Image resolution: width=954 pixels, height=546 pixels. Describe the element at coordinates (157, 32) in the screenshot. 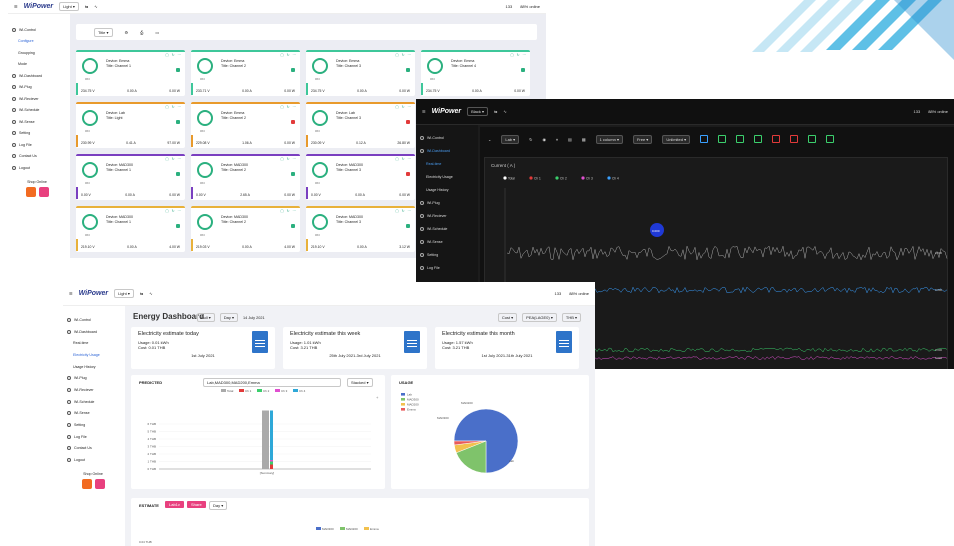

I see `monitor-icon: ▭` at that location.